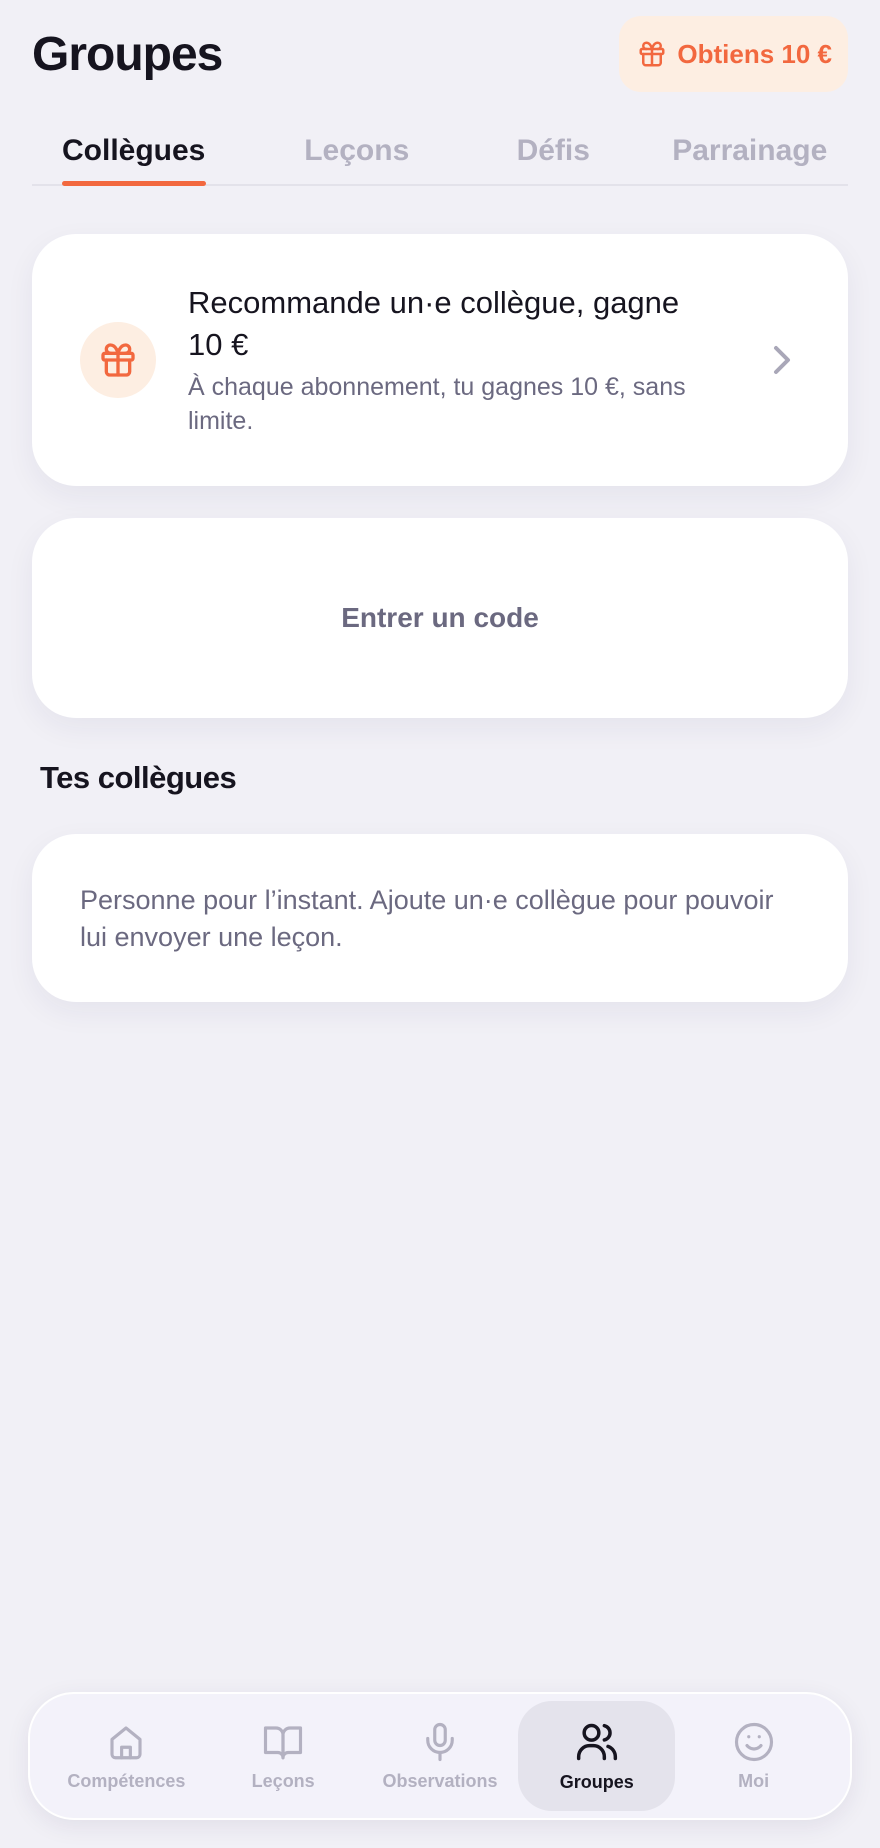  I want to click on nav-item-moi: Moi, so click(753, 1756).